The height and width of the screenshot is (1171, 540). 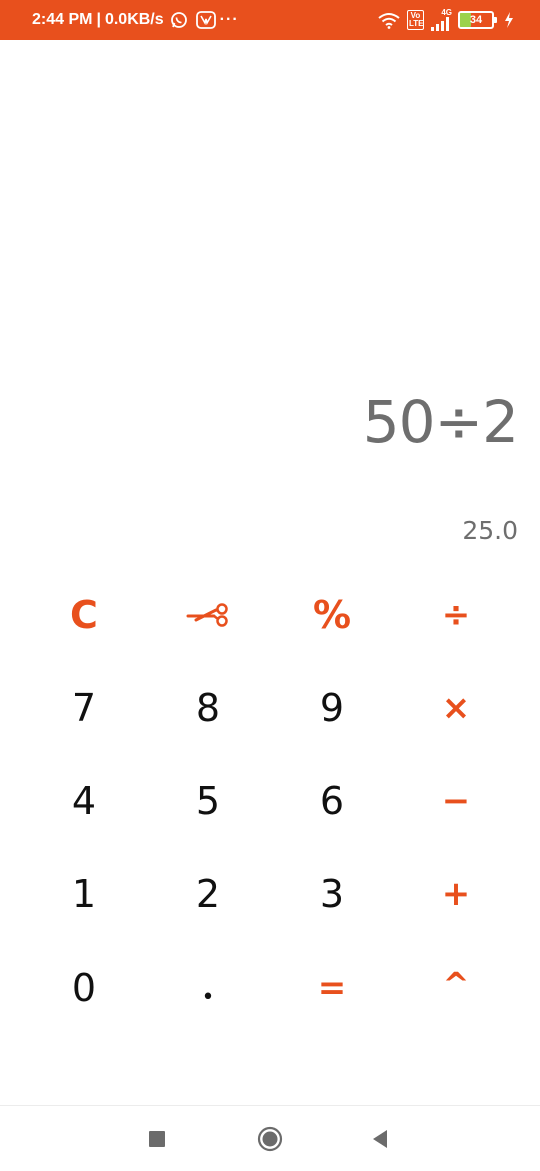 I want to click on digit-9-label: 9, so click(x=332, y=708).